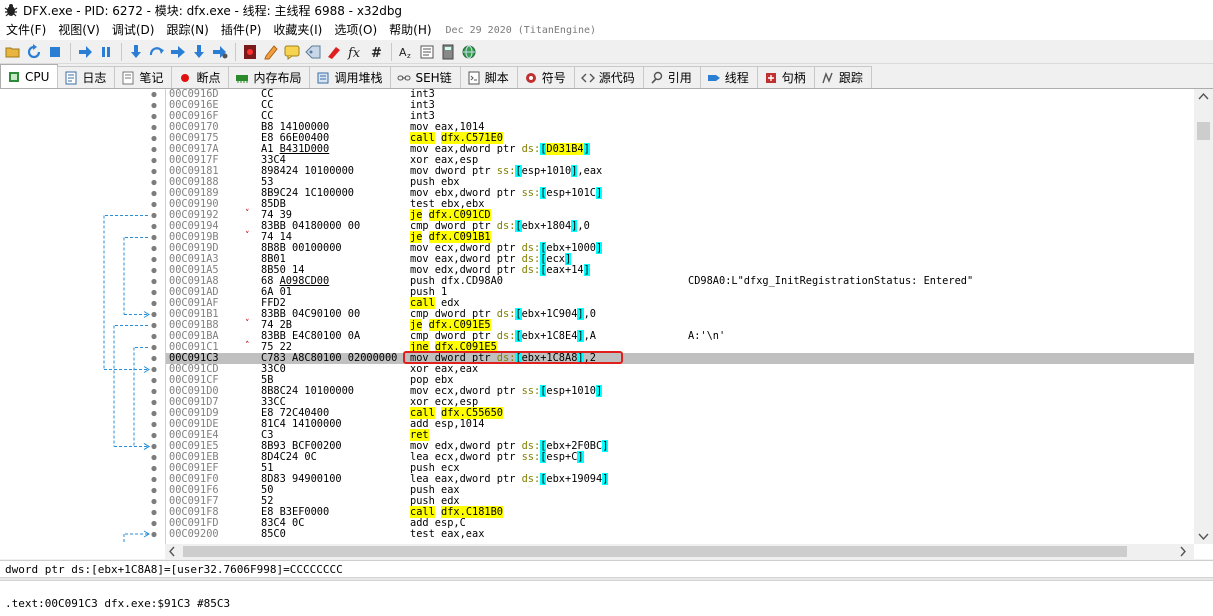 The image size is (1213, 616). What do you see at coordinates (250, 52) in the screenshot?
I see `breakpoint-icon` at bounding box center [250, 52].